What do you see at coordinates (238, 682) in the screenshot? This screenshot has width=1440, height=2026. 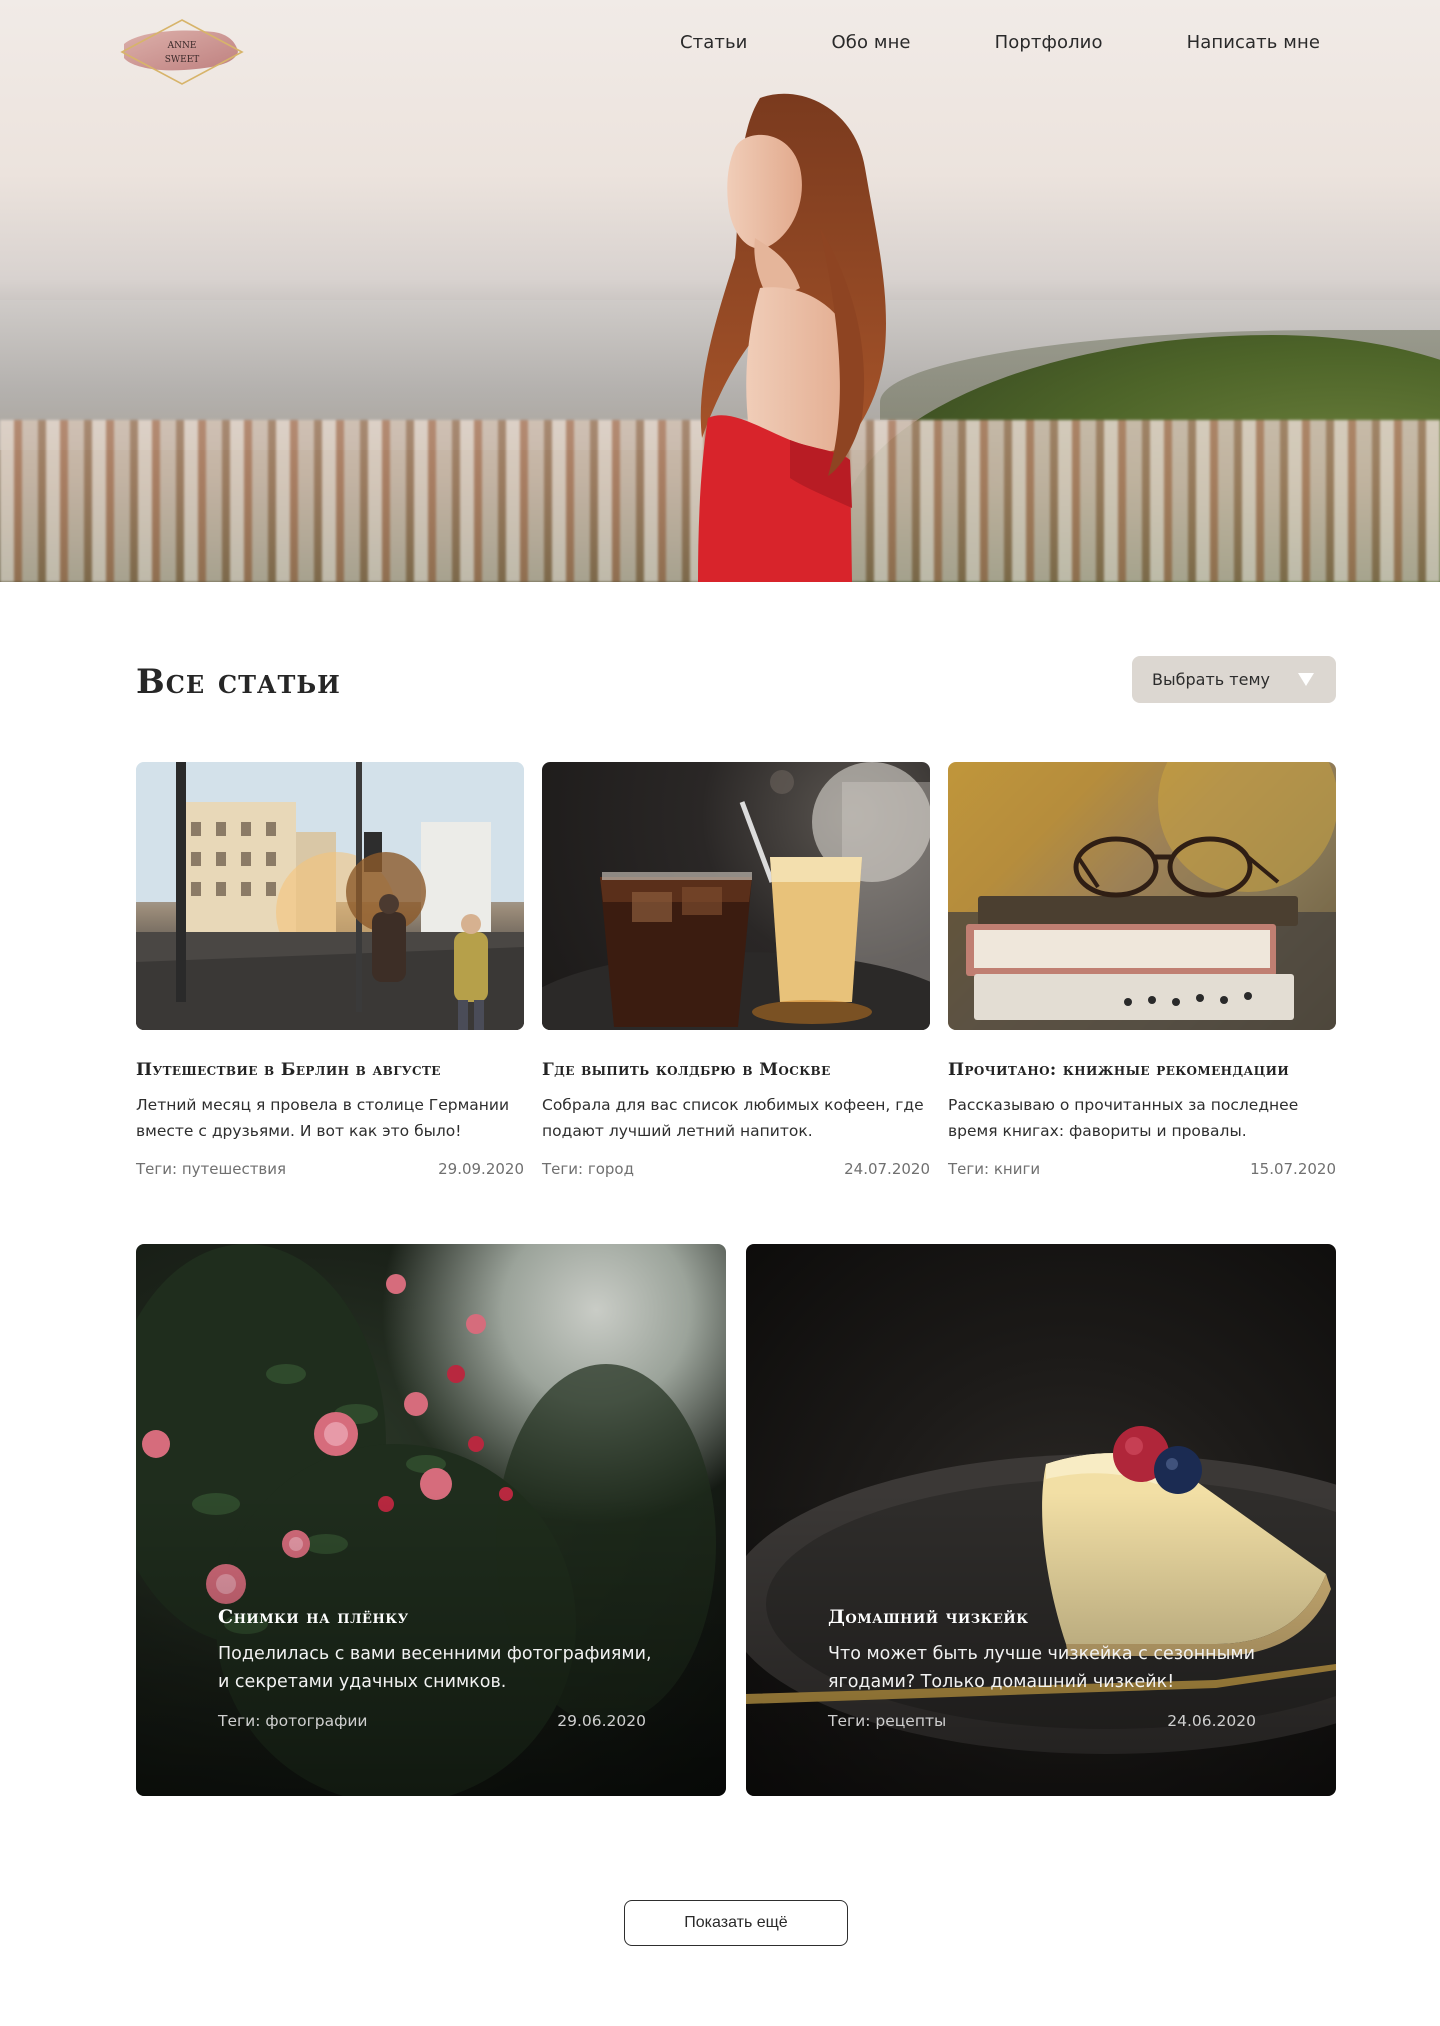 I see `page-title: Все статьи` at bounding box center [238, 682].